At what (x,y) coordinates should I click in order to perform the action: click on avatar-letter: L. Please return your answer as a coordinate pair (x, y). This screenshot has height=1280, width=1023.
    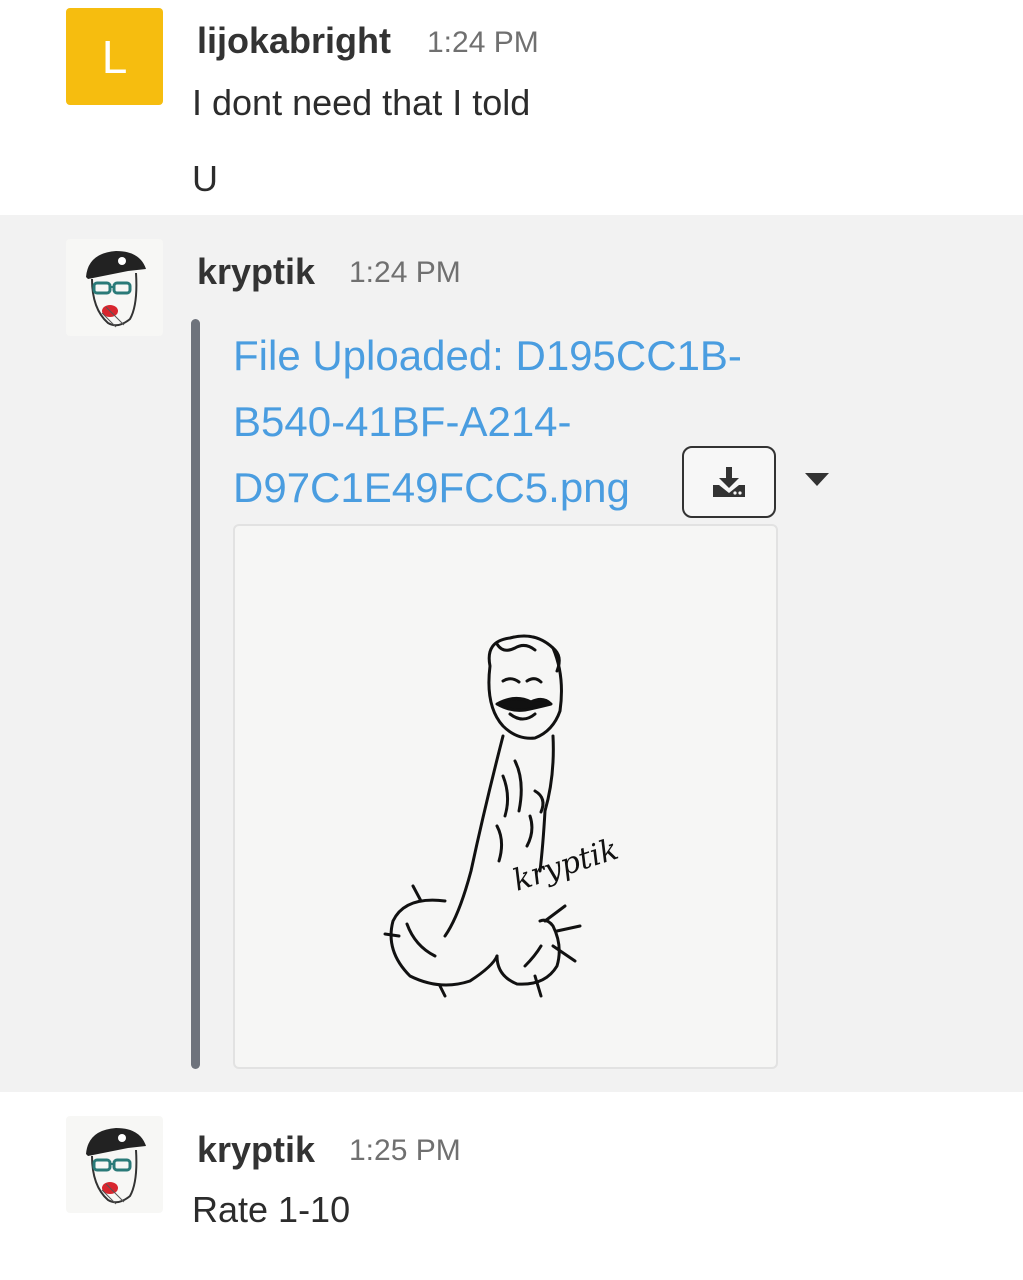
    Looking at the image, I should click on (114, 56).